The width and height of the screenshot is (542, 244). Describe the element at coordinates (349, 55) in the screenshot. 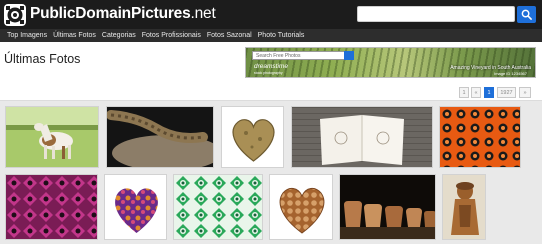

I see `ad-search-button` at that location.